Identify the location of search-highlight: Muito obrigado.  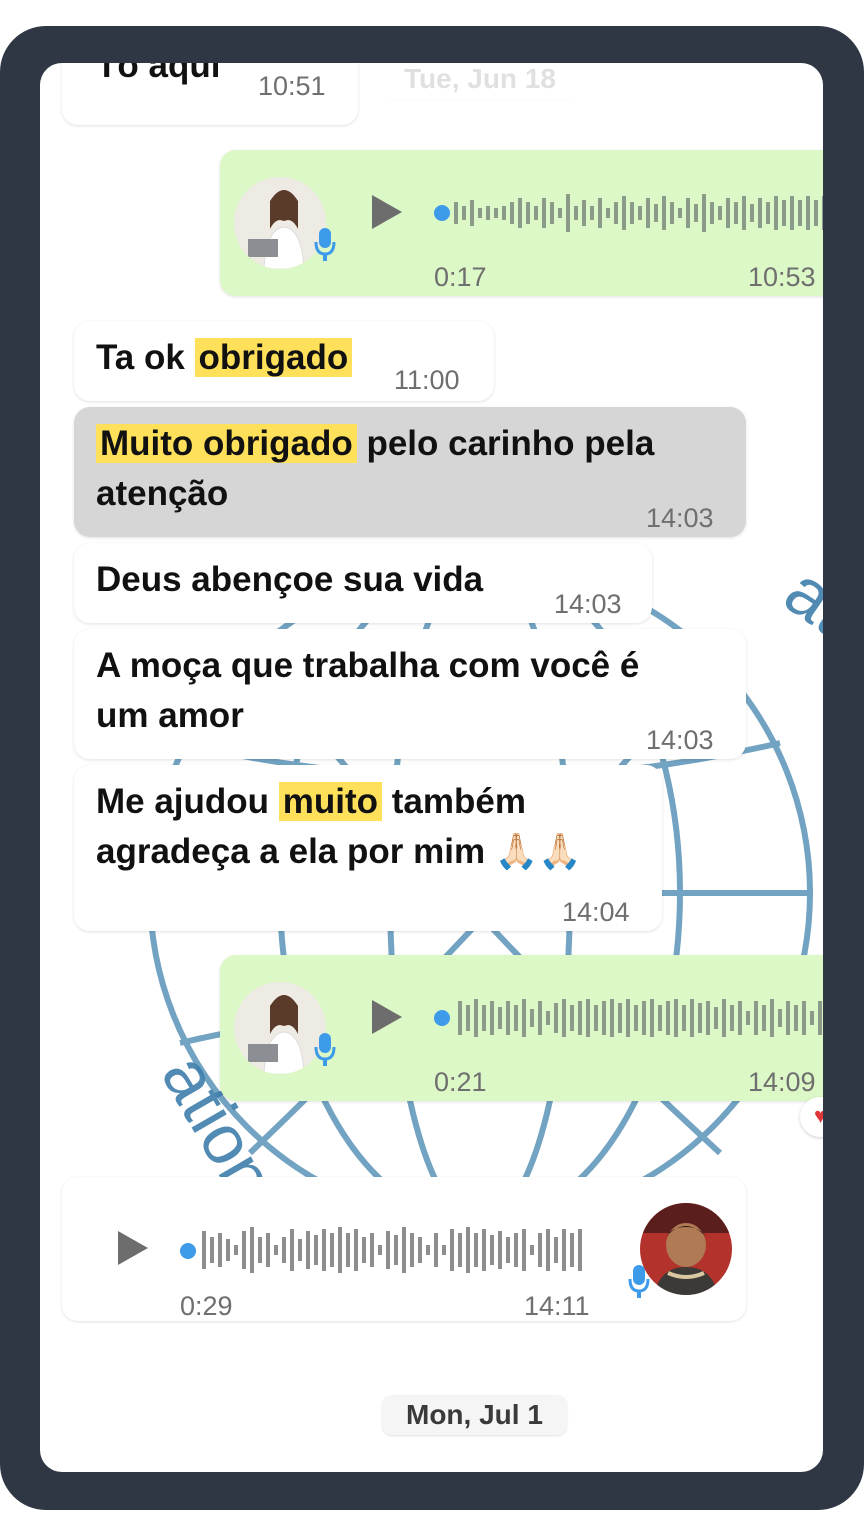
(226, 443).